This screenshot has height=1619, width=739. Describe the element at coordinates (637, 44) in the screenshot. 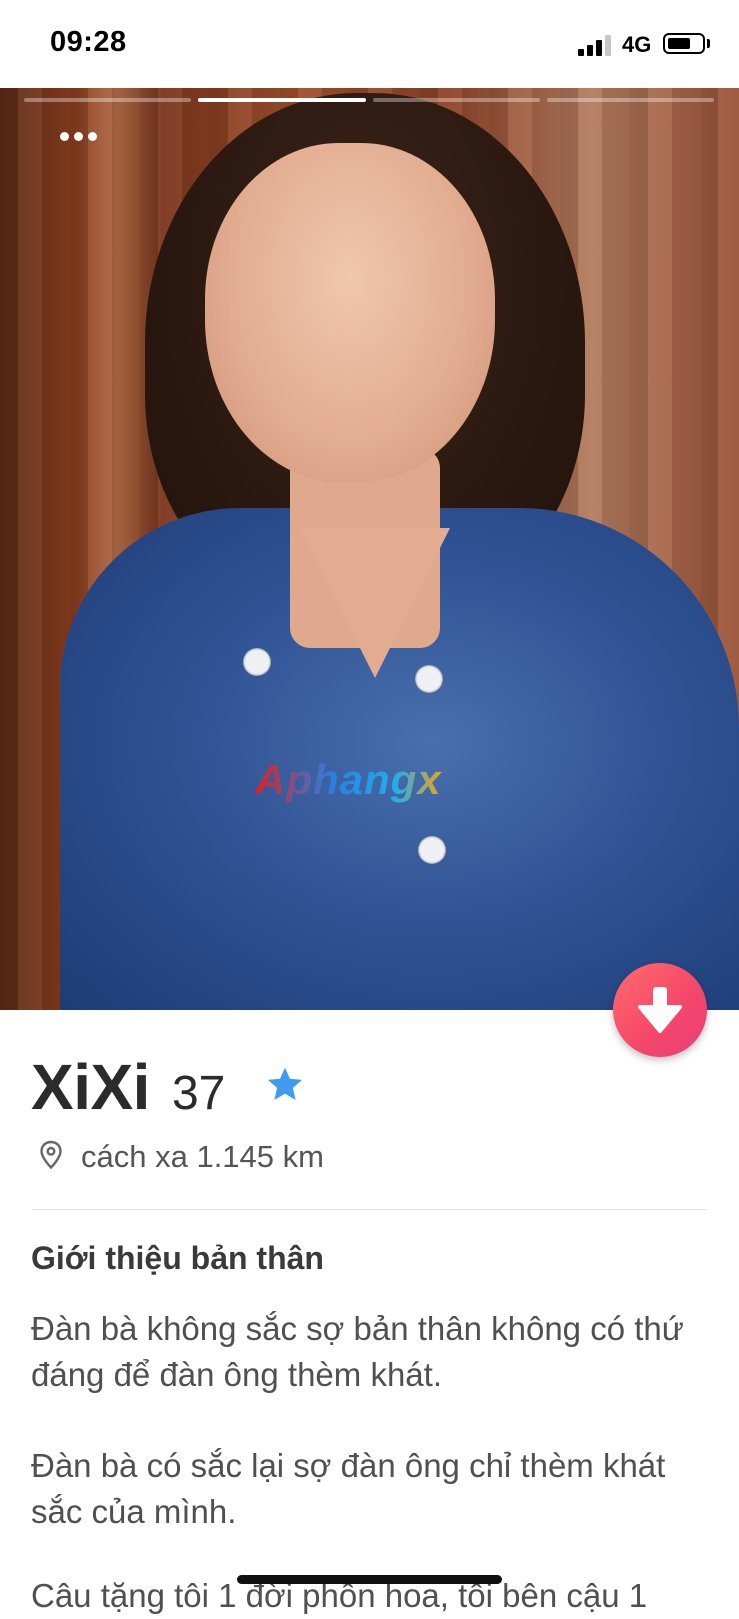

I see `network-type: 4G` at that location.